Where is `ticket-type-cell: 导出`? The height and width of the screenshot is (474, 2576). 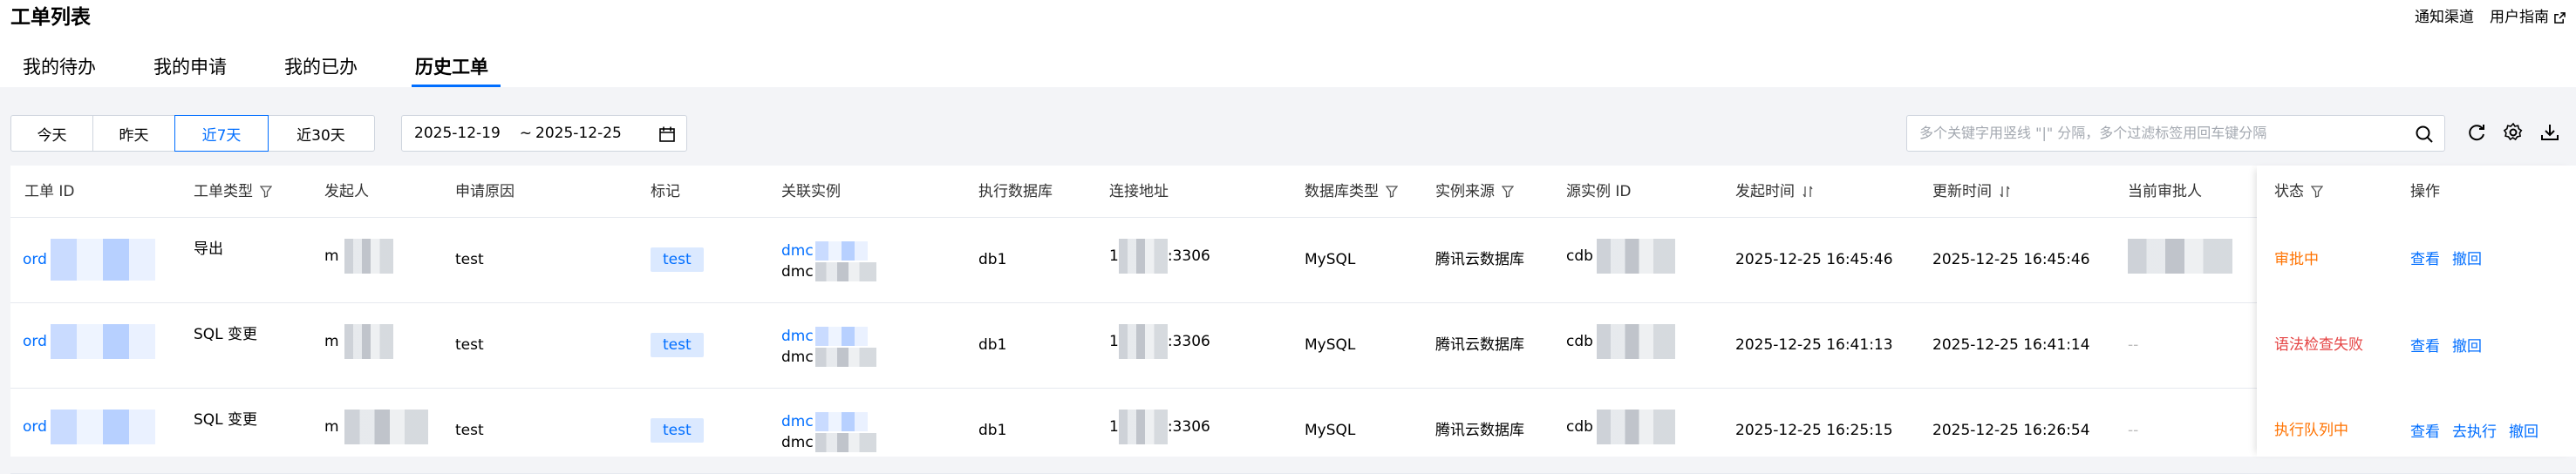
ticket-type-cell: 导出 is located at coordinates (208, 249).